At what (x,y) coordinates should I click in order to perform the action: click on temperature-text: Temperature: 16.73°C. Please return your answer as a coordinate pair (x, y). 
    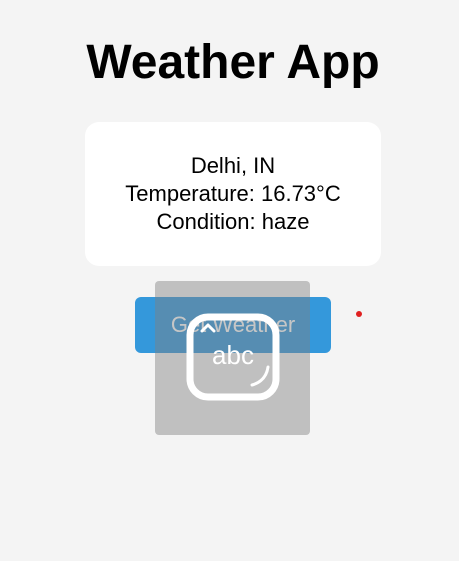
    Looking at the image, I should click on (233, 193).